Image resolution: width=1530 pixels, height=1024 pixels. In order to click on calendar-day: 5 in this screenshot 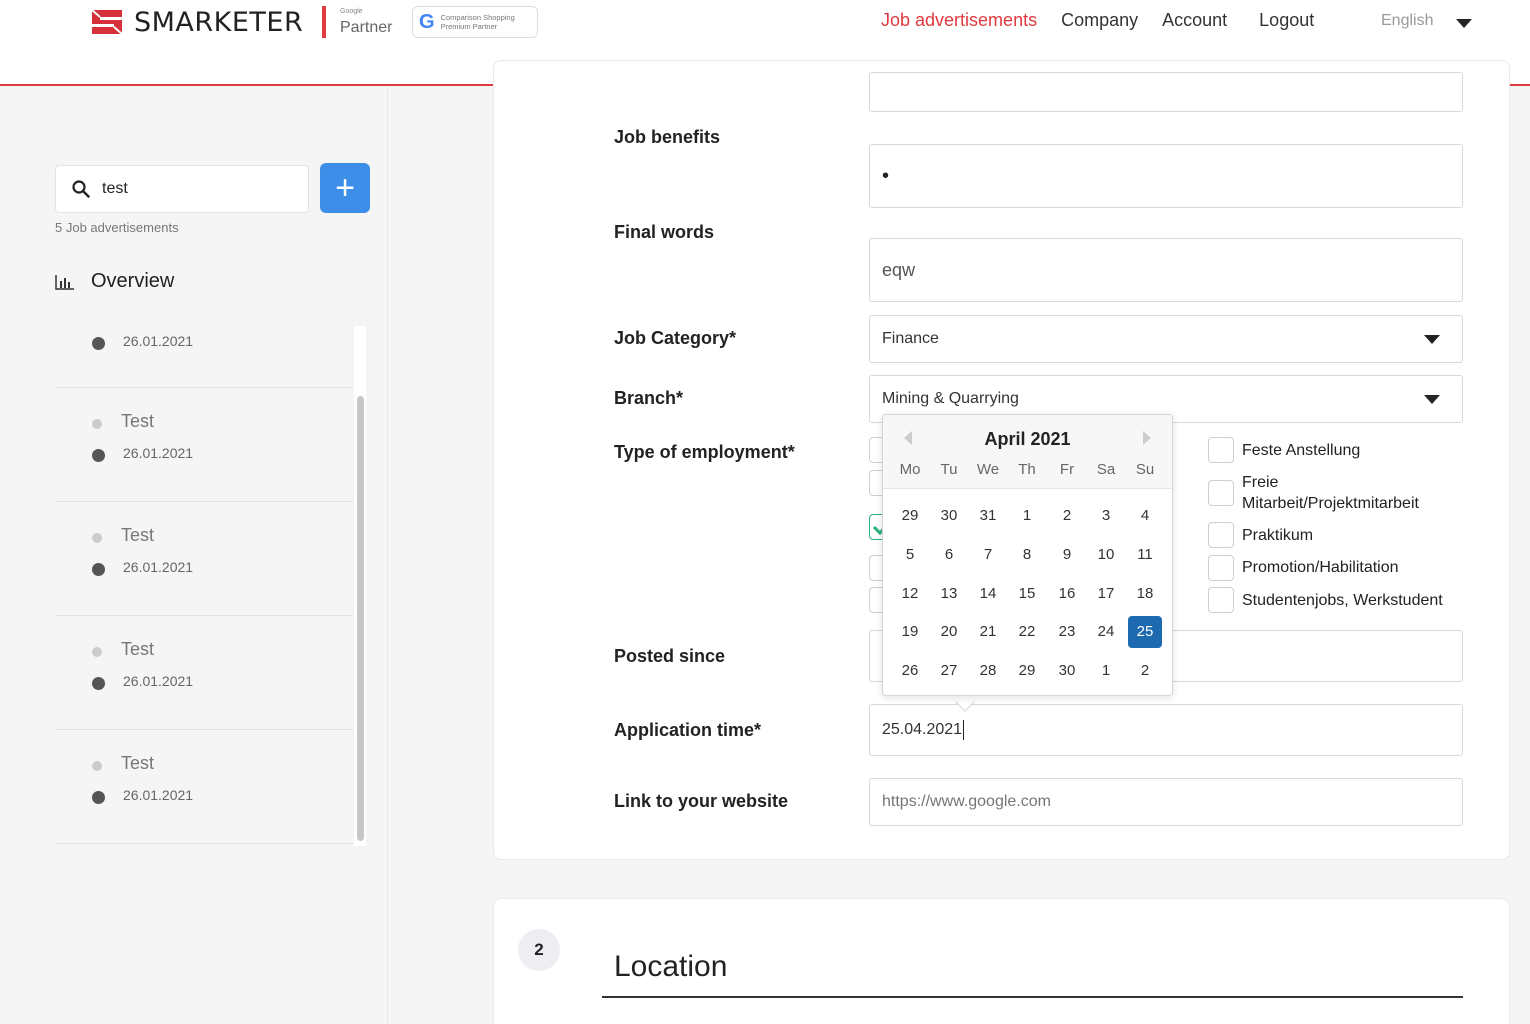, I will do `click(910, 555)`.